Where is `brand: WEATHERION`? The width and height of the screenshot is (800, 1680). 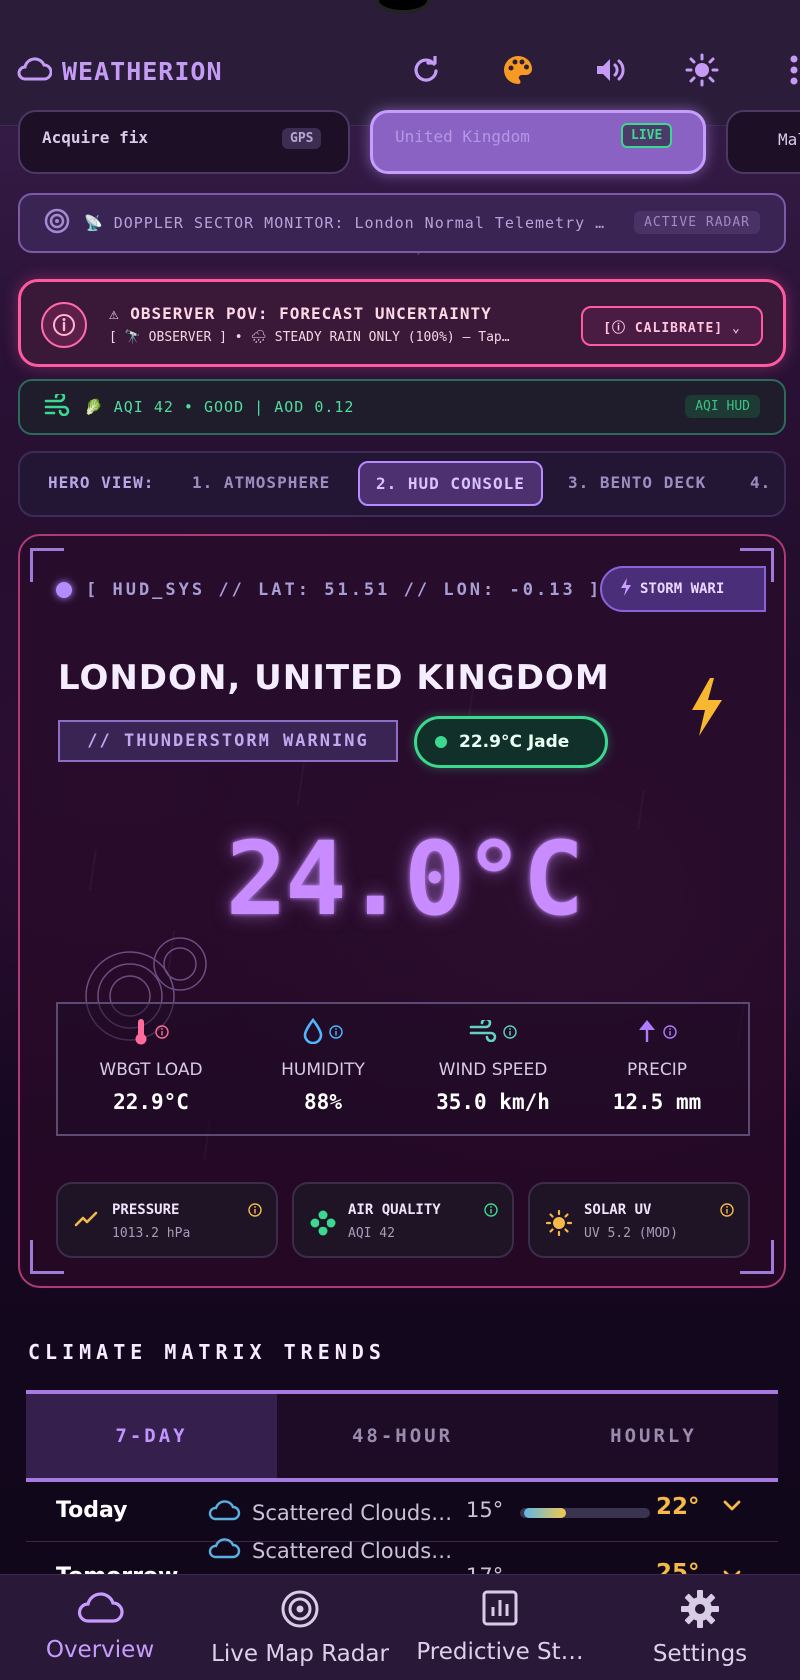 brand: WEATHERION is located at coordinates (119, 71).